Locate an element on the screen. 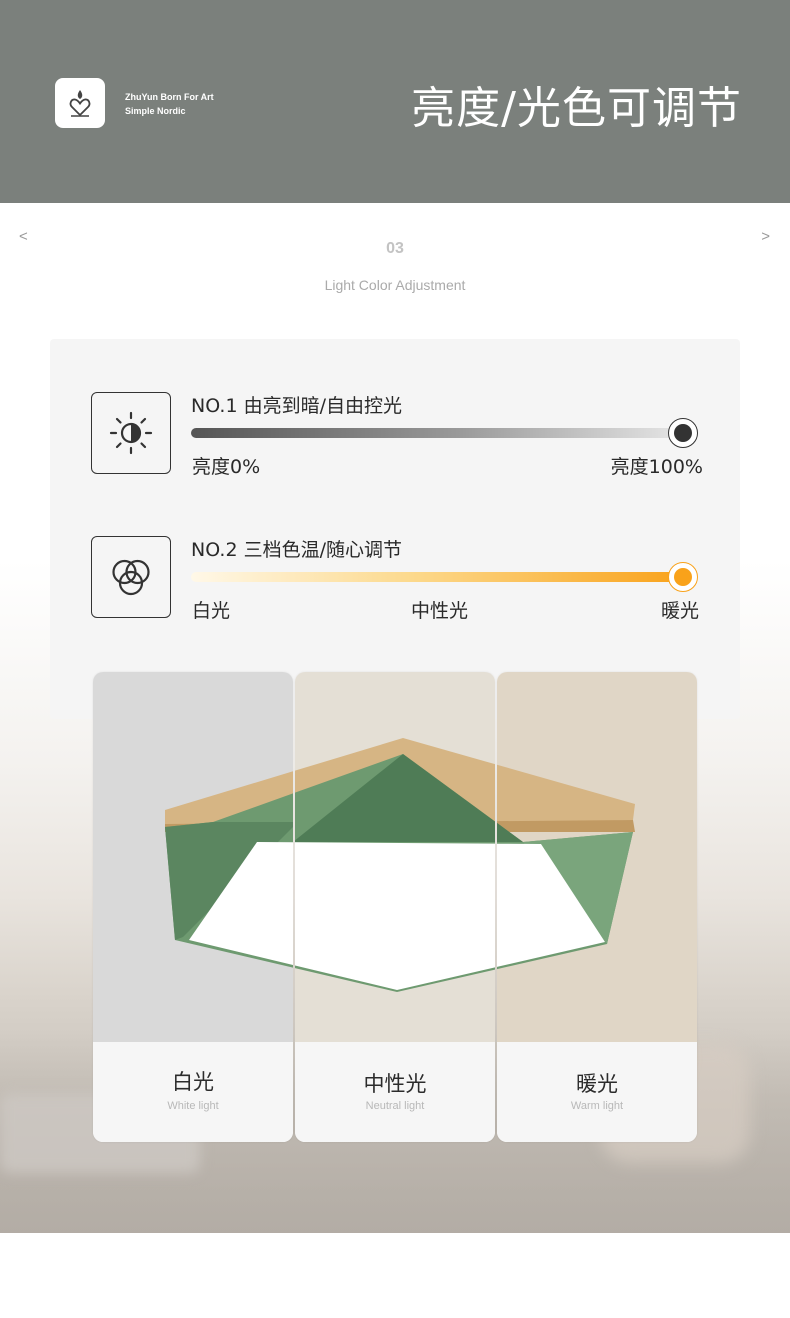 This screenshot has width=790, height=1318. brightness-slider-knob is located at coordinates (683, 433).